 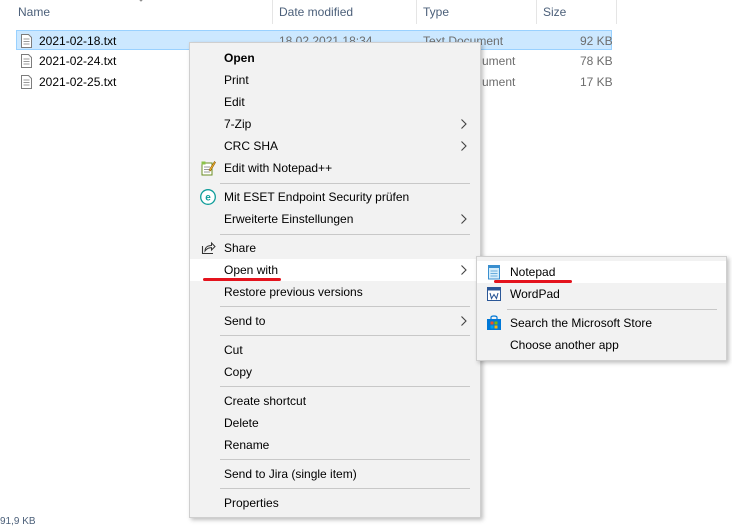 What do you see at coordinates (34, 12) in the screenshot?
I see `column-name: Name` at bounding box center [34, 12].